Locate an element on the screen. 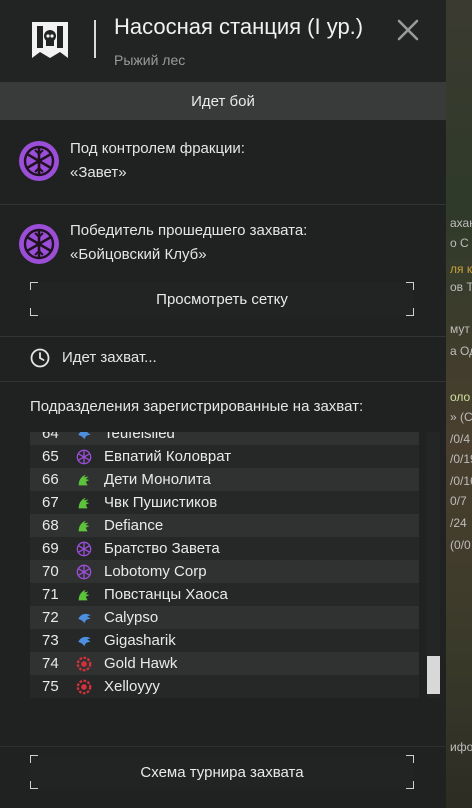  unit-rank: 74 is located at coordinates (50, 663).